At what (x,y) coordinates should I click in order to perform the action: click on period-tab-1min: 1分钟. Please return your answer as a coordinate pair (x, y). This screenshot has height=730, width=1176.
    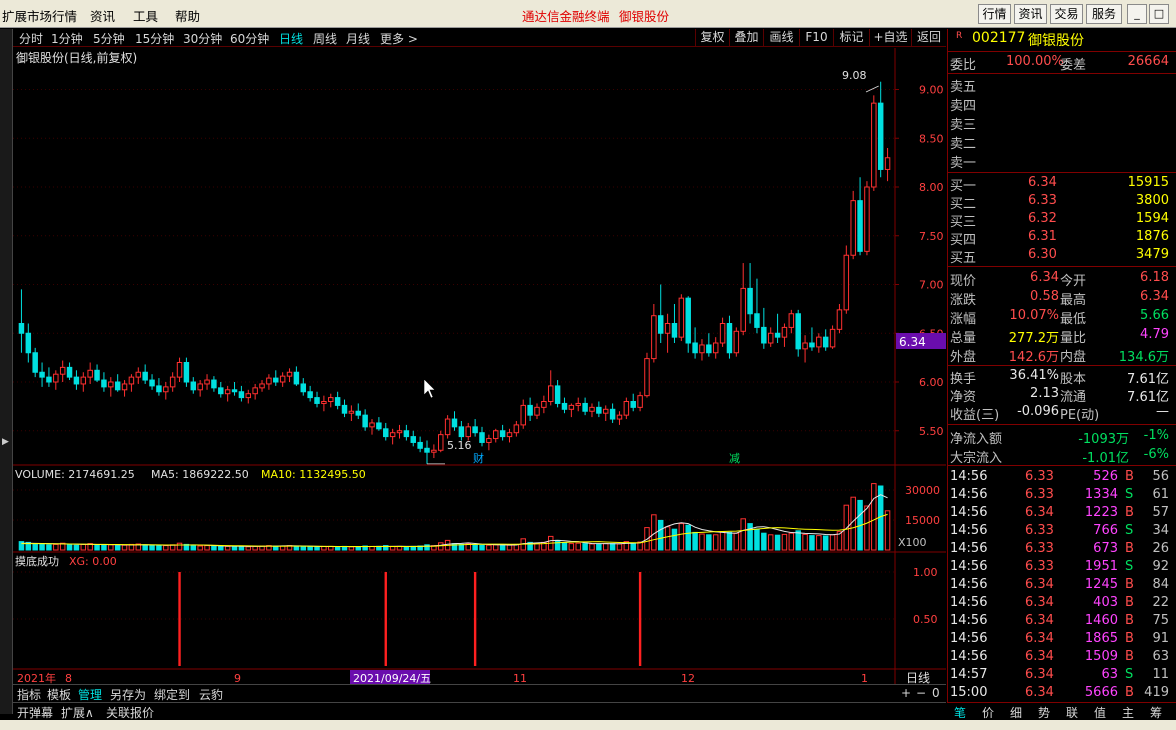
    Looking at the image, I should click on (67, 38).